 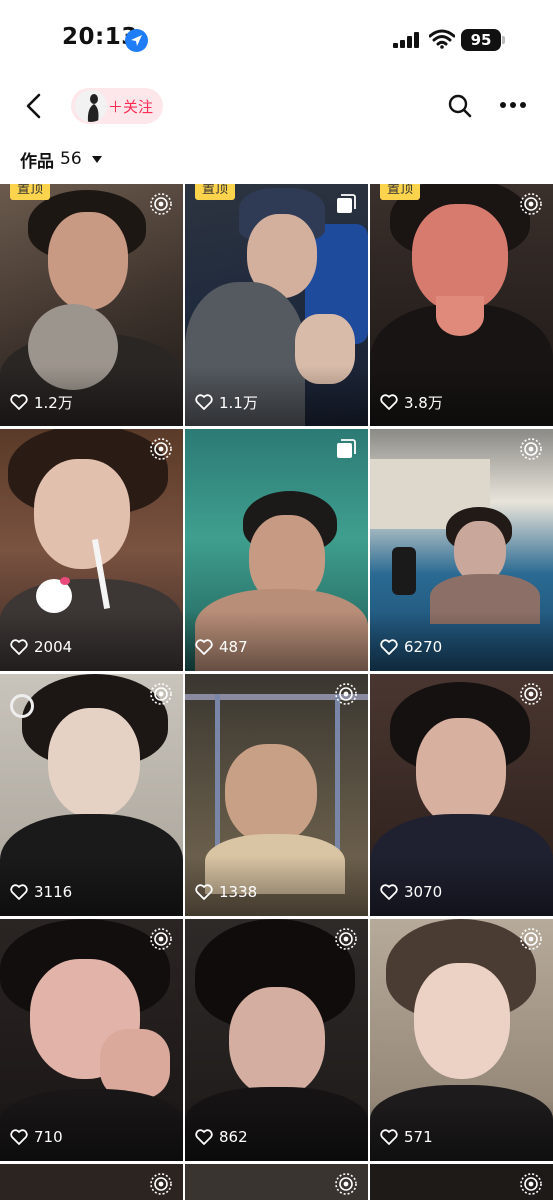 I want to click on signal-icon, so click(x=406, y=40).